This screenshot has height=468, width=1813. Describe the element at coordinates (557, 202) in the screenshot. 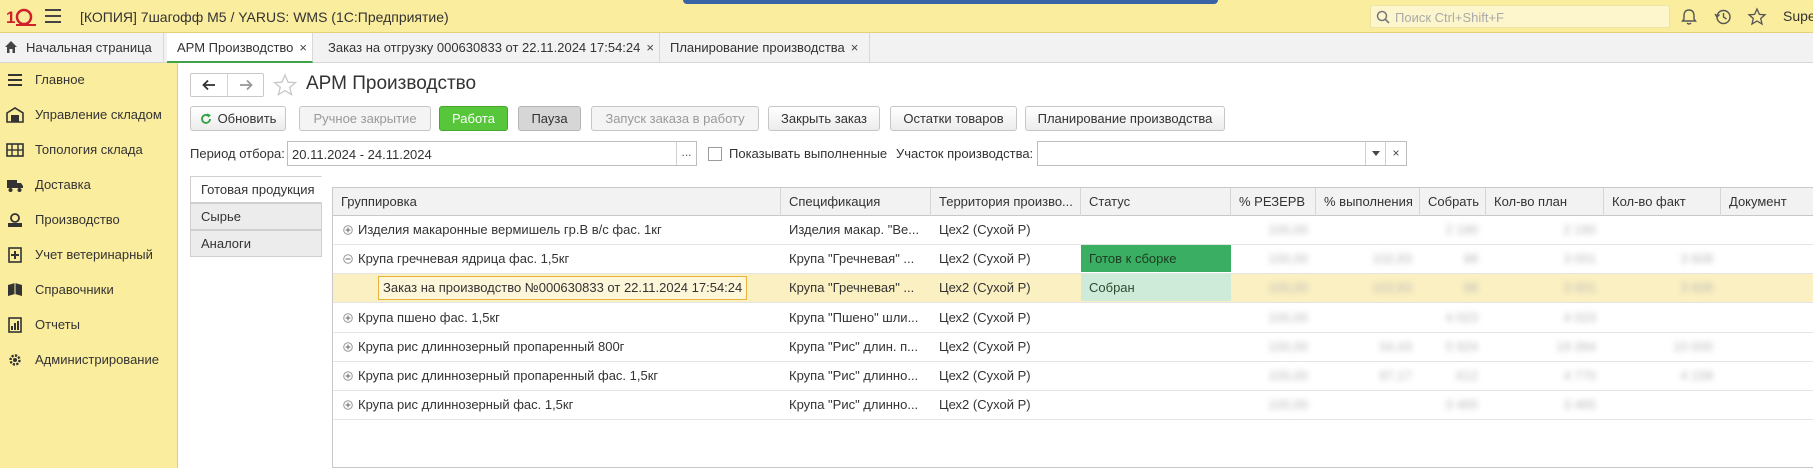

I see `column-header-grouping: Группировка` at that location.